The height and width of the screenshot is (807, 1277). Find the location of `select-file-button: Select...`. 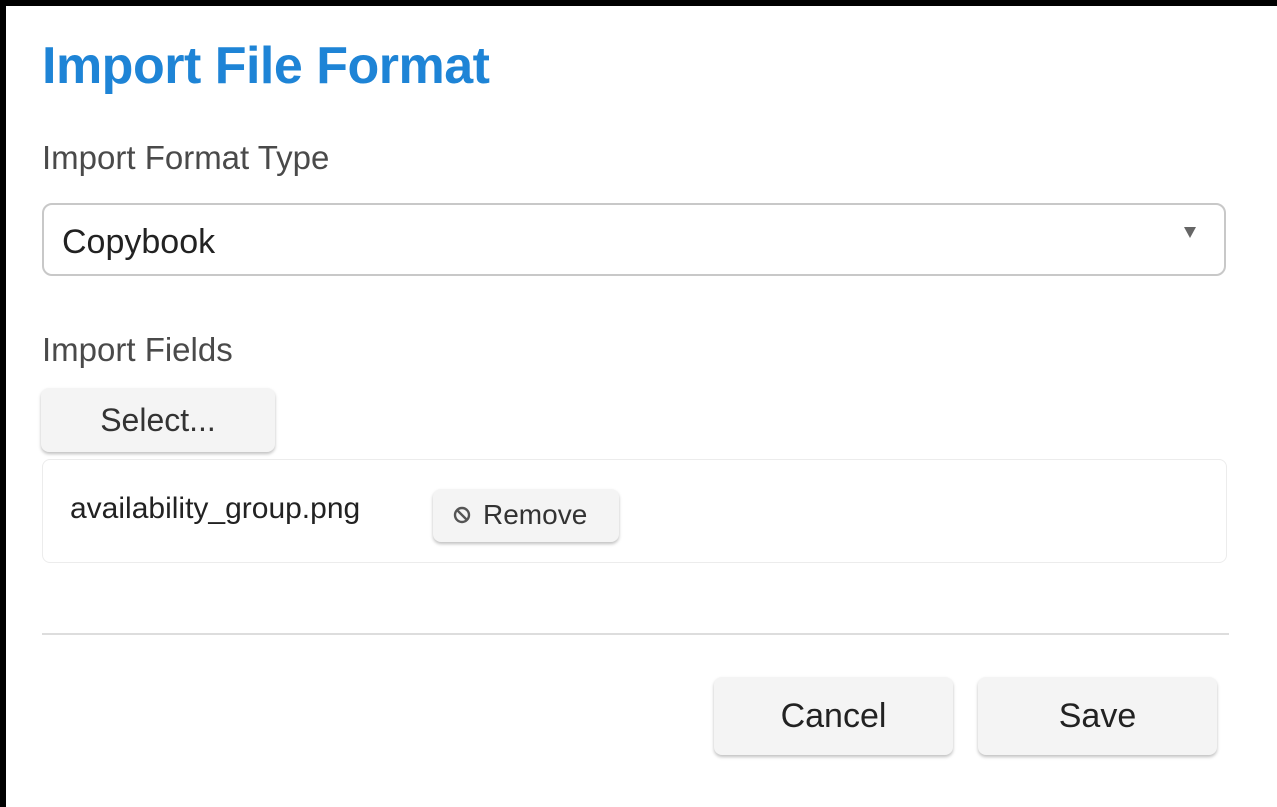

select-file-button: Select... is located at coordinates (158, 420).